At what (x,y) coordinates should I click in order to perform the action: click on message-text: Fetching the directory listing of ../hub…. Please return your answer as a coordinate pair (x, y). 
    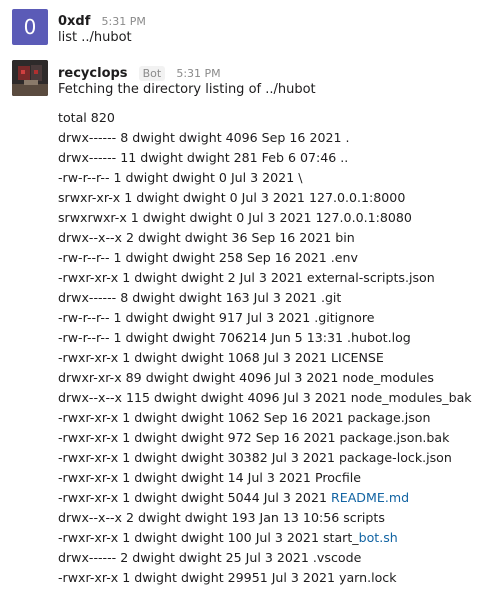
    Looking at the image, I should click on (187, 89).